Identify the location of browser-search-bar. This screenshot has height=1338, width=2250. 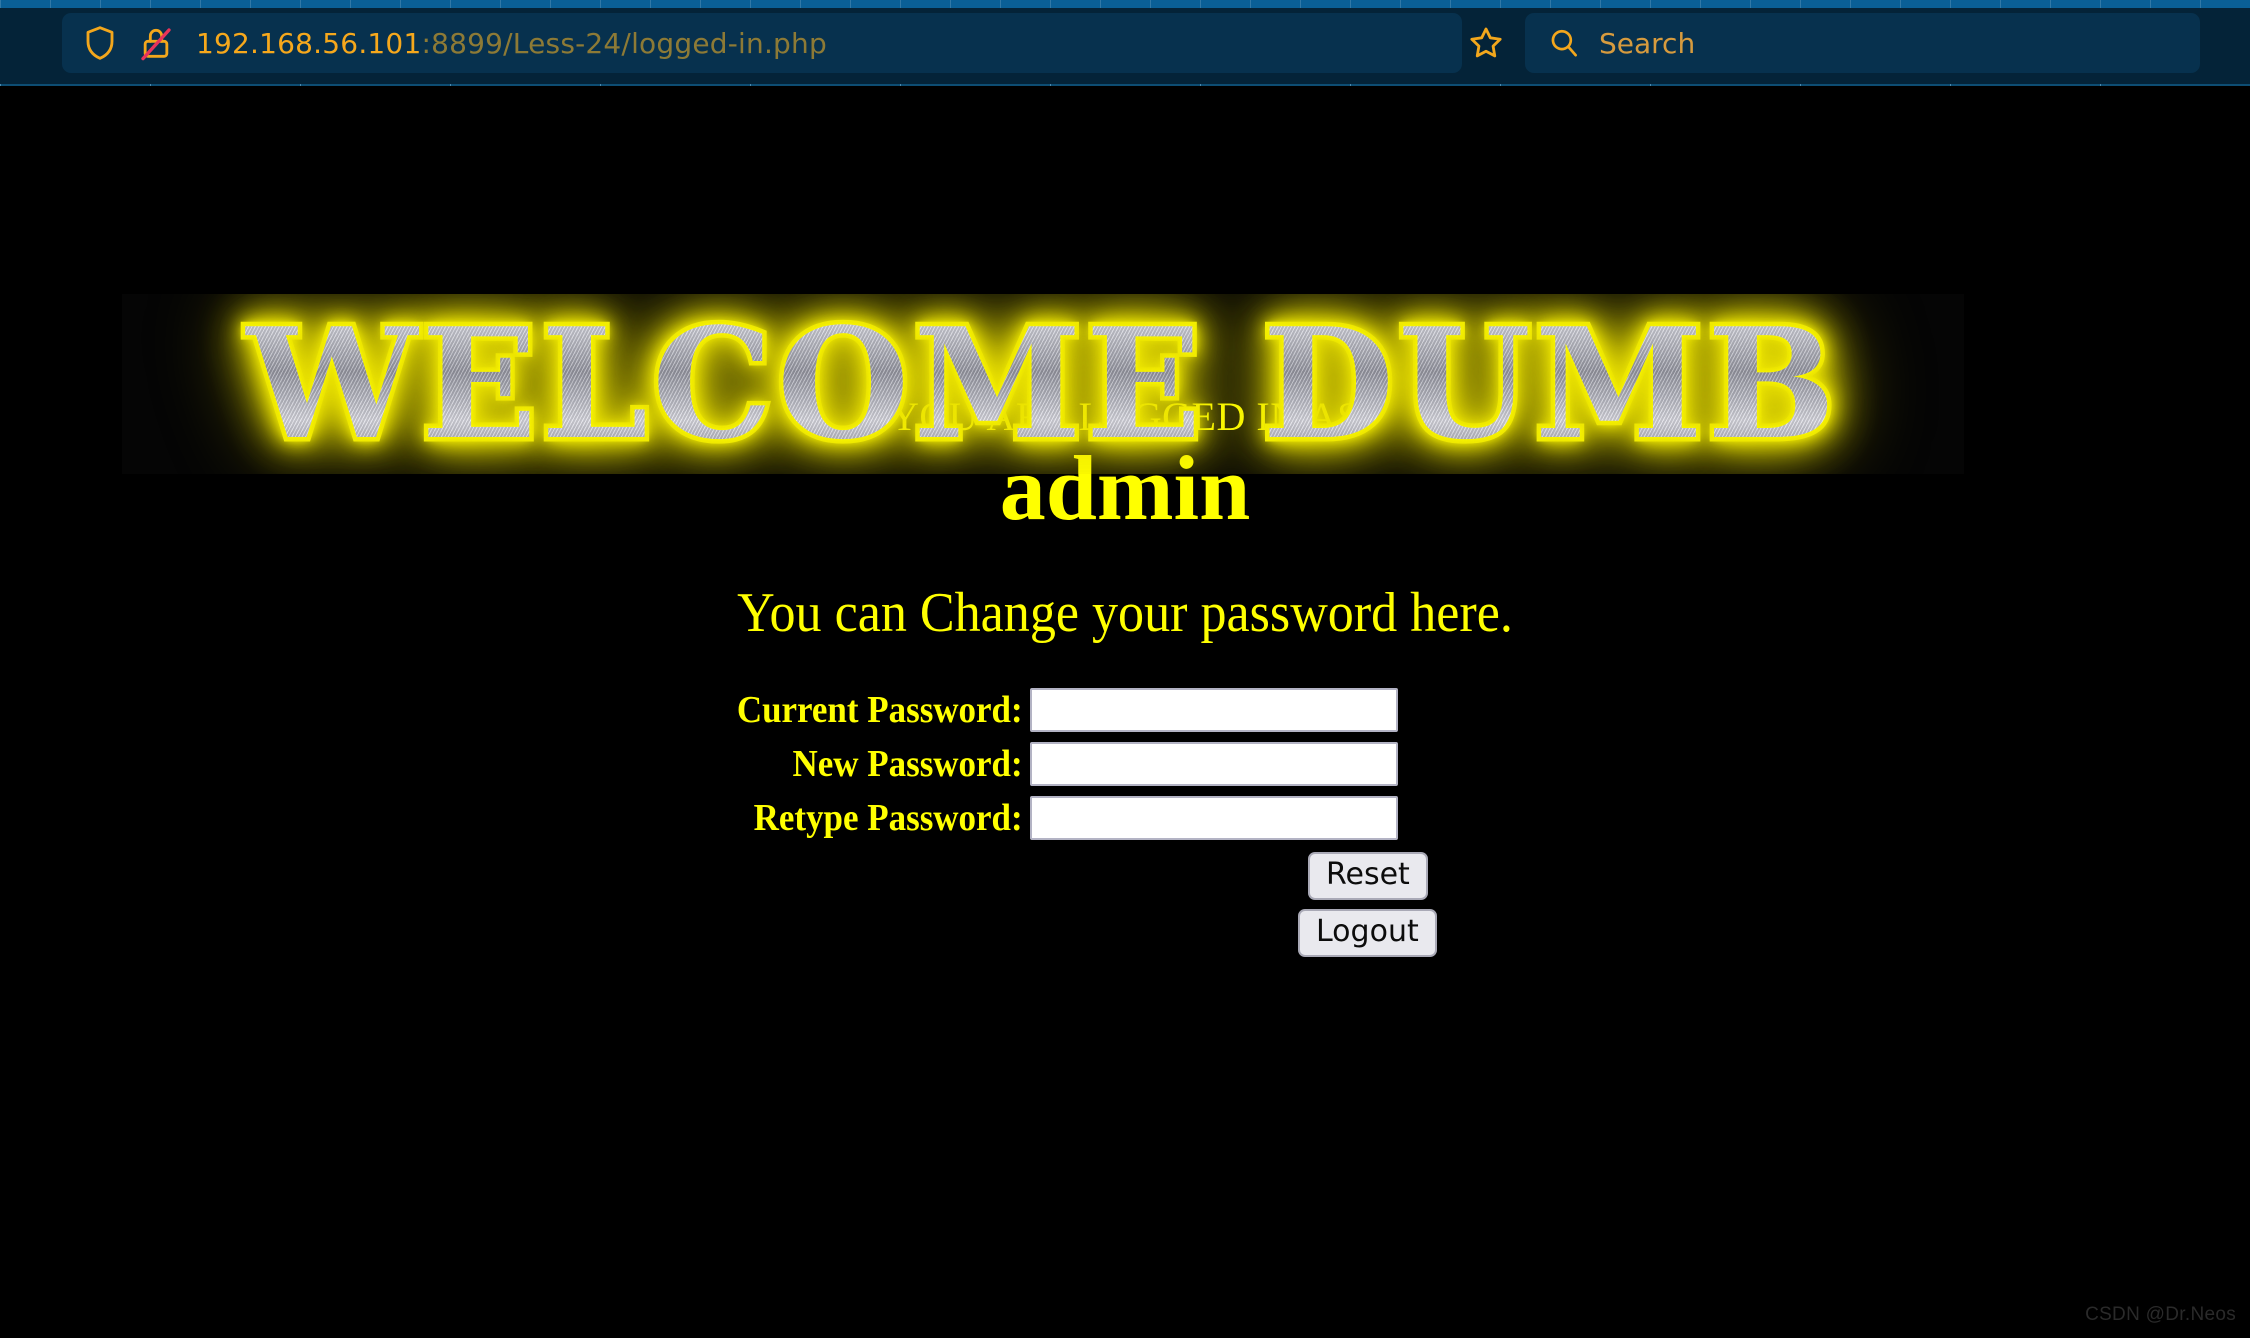
(1862, 43).